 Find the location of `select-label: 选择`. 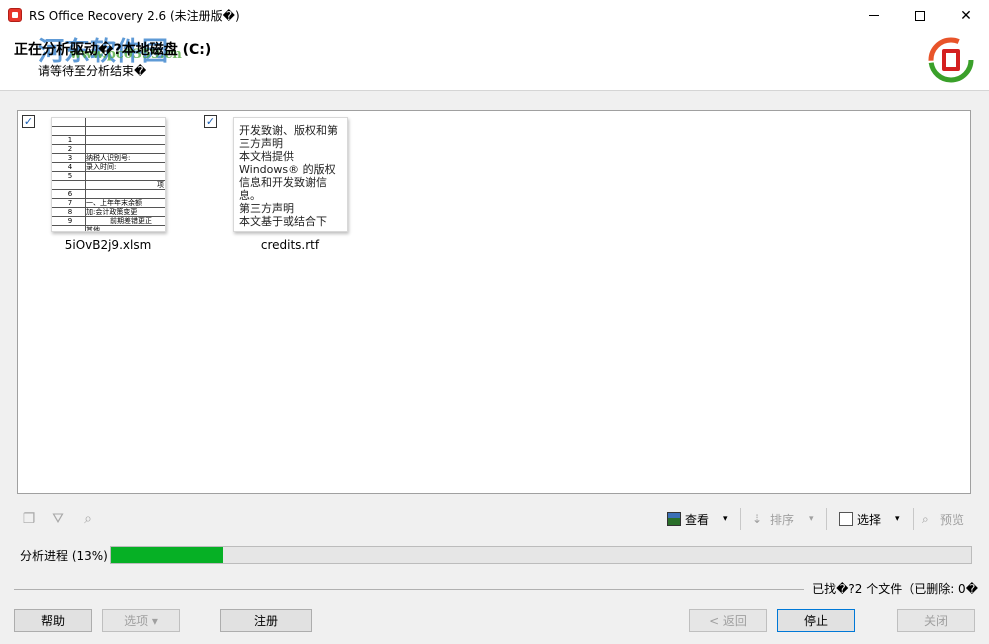

select-label: 选择 is located at coordinates (869, 519).